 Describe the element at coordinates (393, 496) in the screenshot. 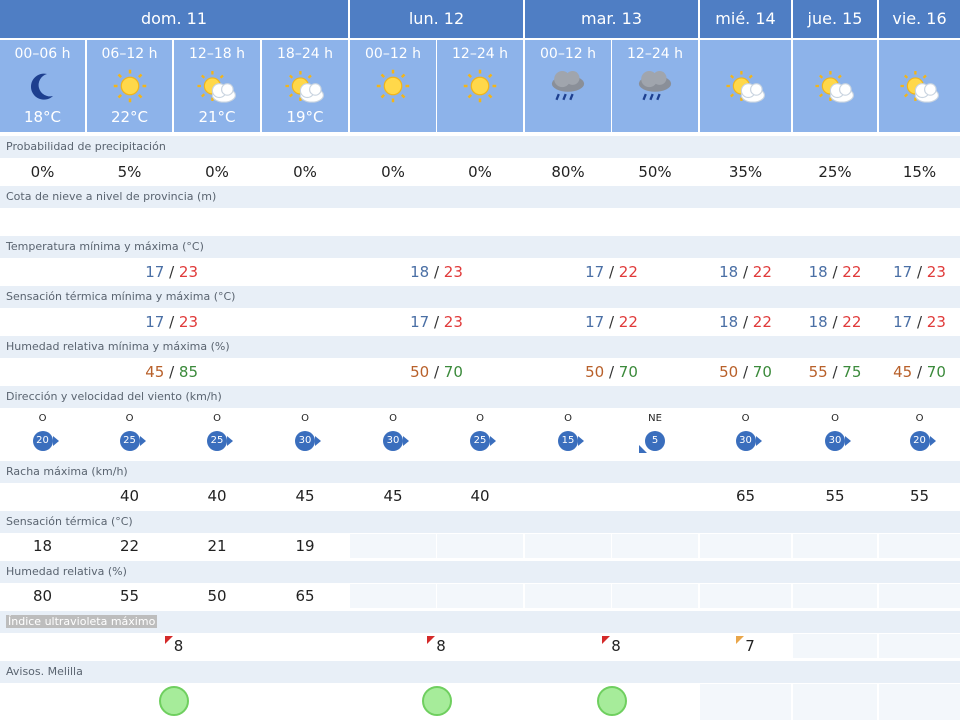

I see `gust-cell: 45` at that location.